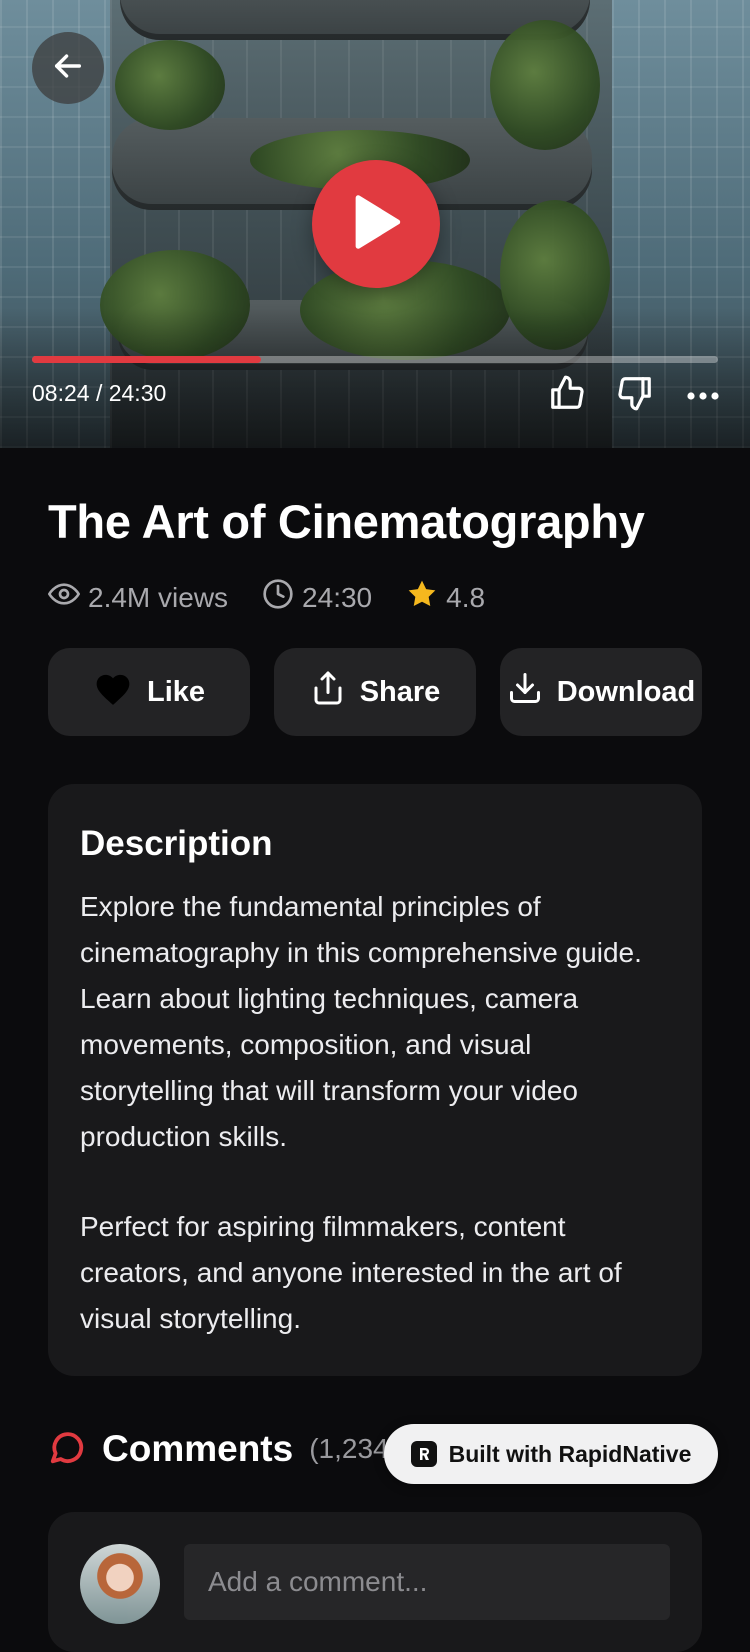 This screenshot has height=1652, width=750. What do you see at coordinates (67, 1449) in the screenshot?
I see `chat-bubble-icon` at bounding box center [67, 1449].